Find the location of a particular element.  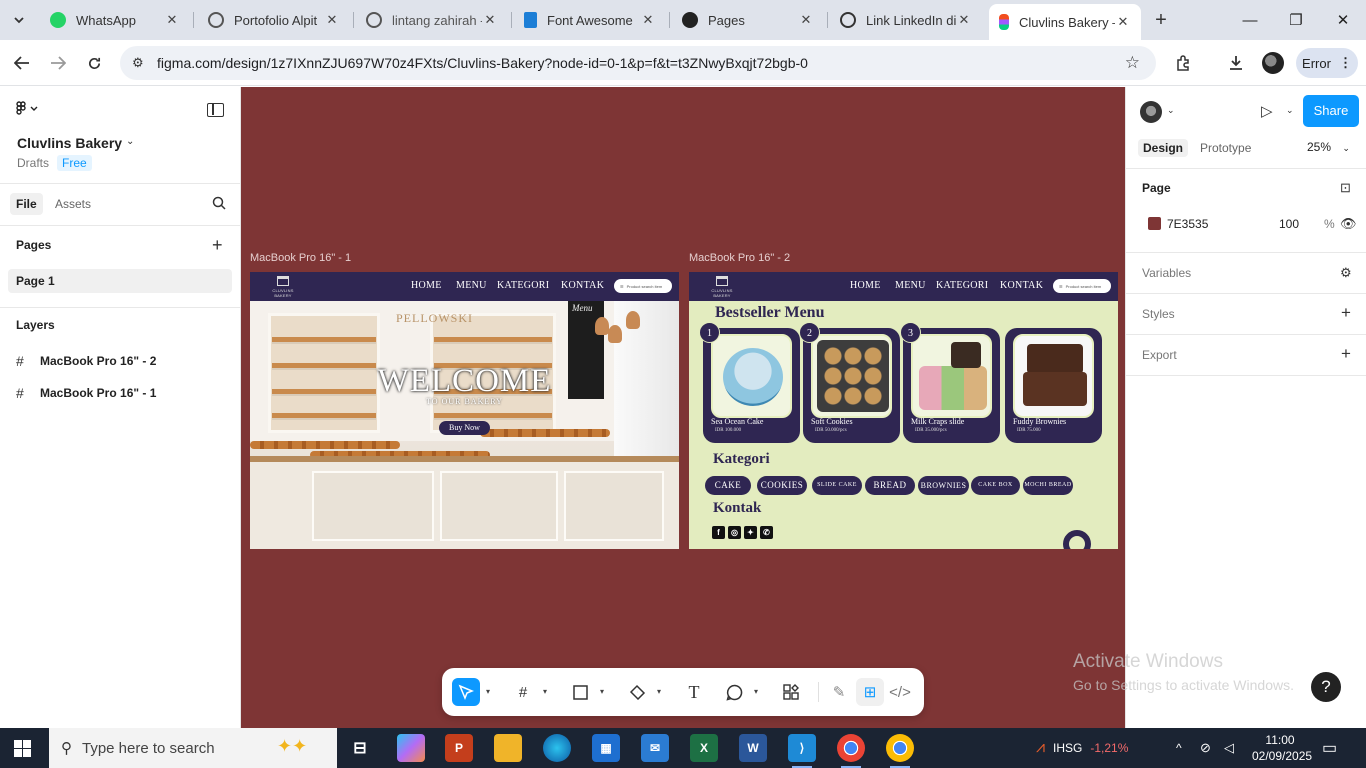

layer-item: # MacBook Pro 16" - 1 is located at coordinates (86, 393).